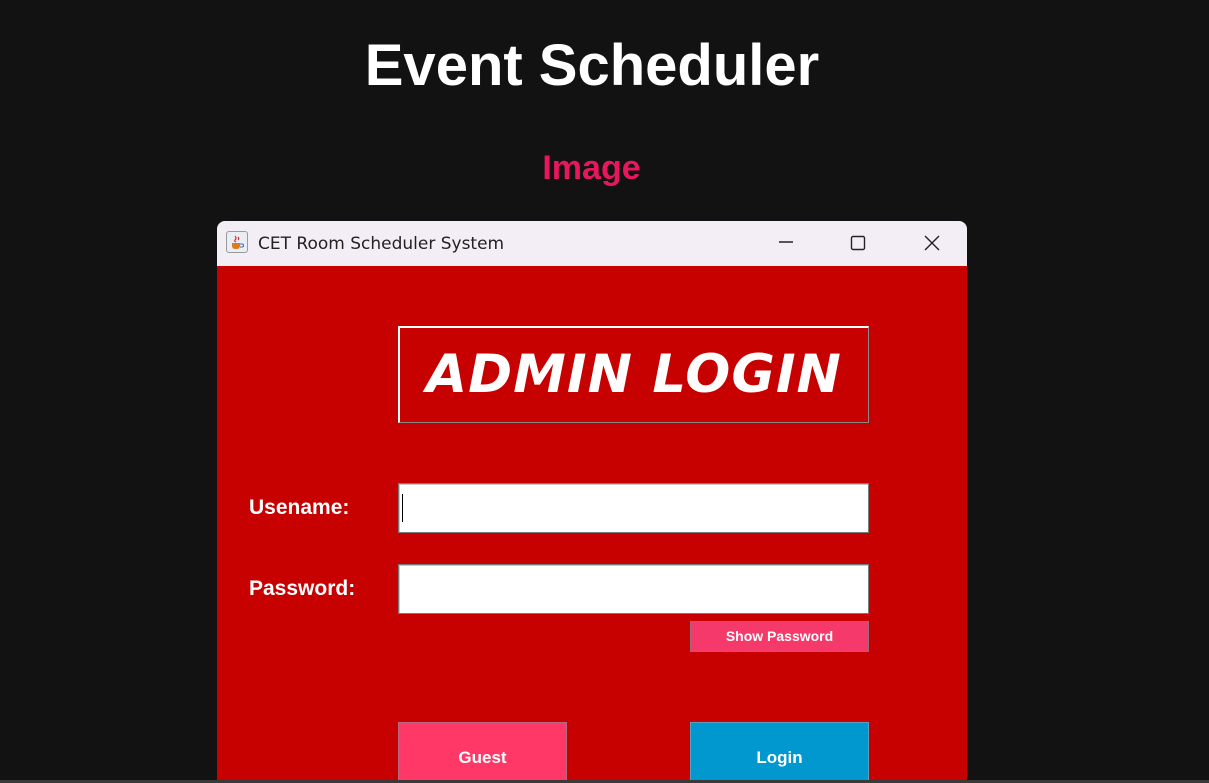 Image resolution: width=1209 pixels, height=783 pixels. I want to click on admin-login-banner: ADMIN LOGIN, so click(633, 374).